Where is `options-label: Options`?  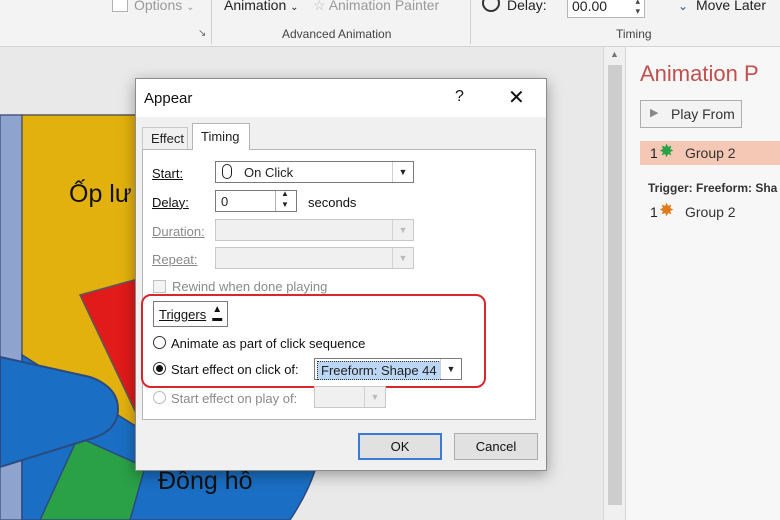
options-label: Options is located at coordinates (158, 6).